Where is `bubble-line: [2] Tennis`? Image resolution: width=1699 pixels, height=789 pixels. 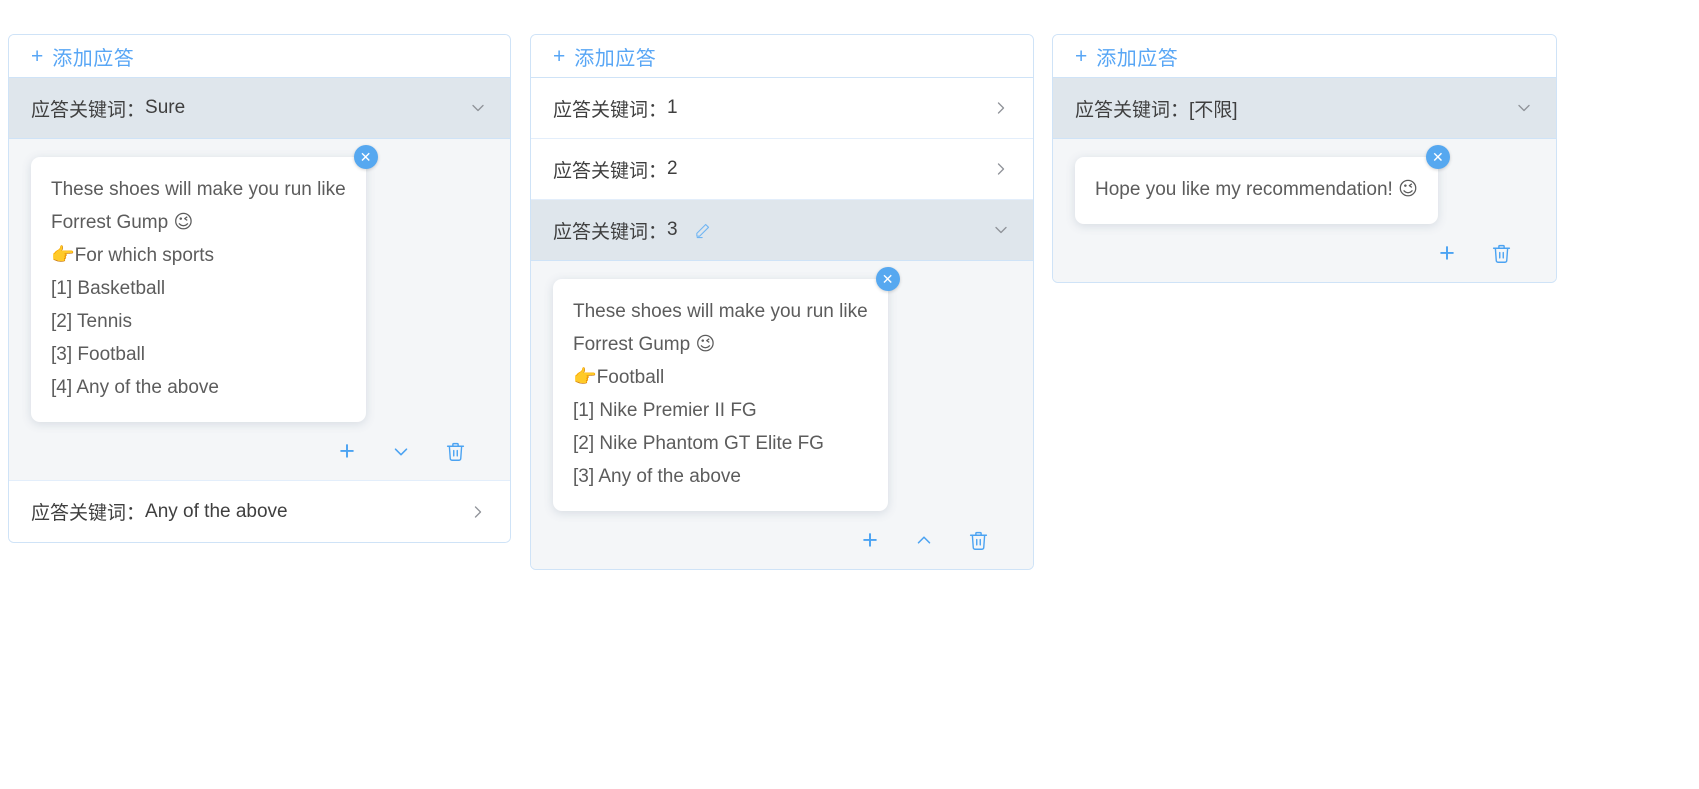
bubble-line: [2] Tennis is located at coordinates (91, 321).